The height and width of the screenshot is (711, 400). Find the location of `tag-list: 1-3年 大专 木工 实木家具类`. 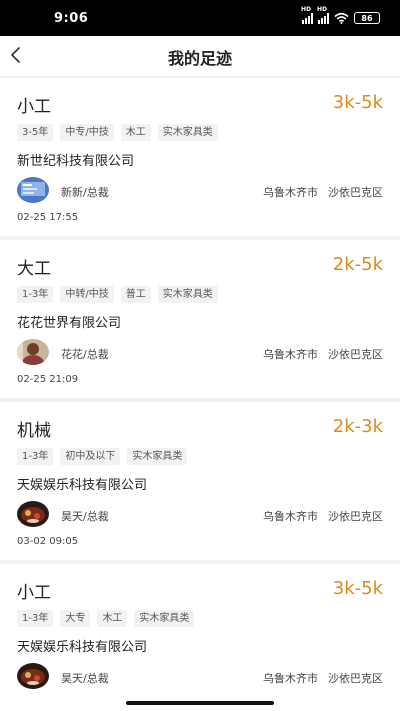

tag-list: 1-3年 大专 木工 实木家具类 is located at coordinates (106, 618).